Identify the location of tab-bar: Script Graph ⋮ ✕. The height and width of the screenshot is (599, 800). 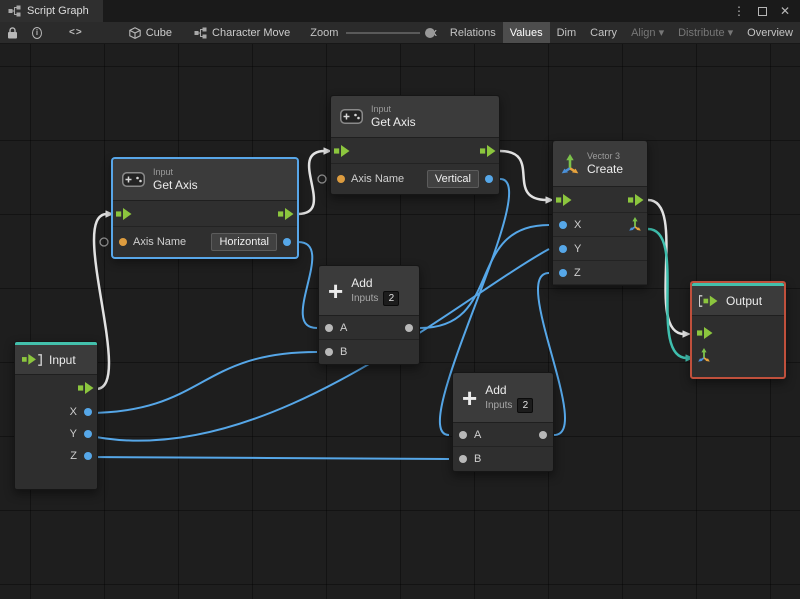
(400, 11).